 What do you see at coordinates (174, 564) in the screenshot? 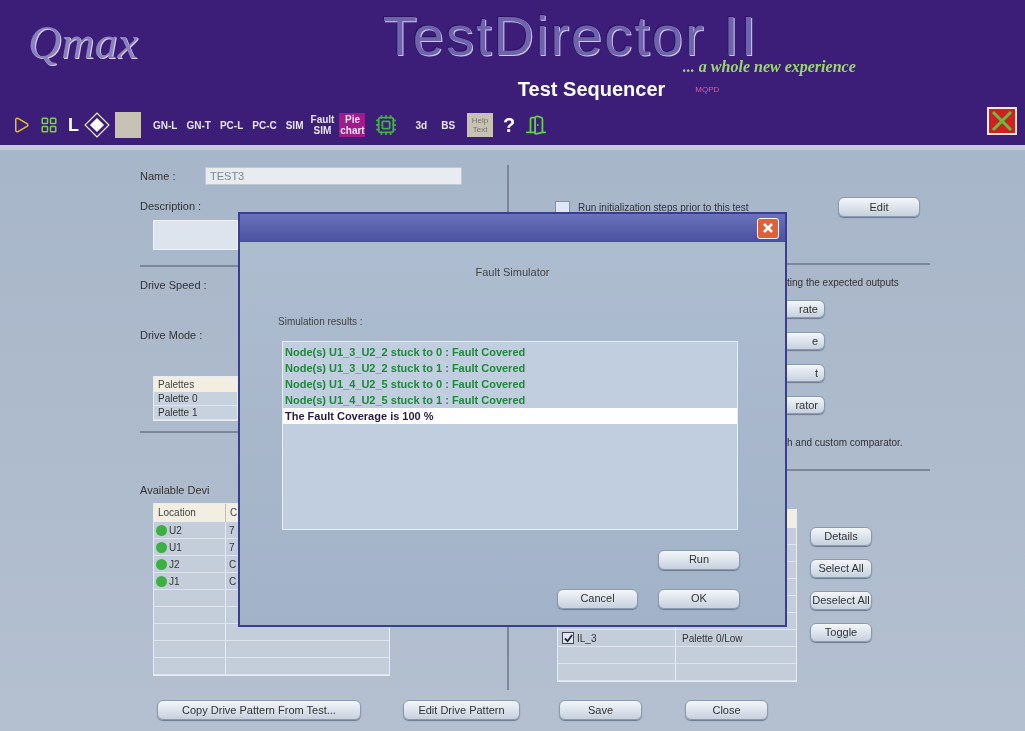
I see `table-cell-text: J2` at bounding box center [174, 564].